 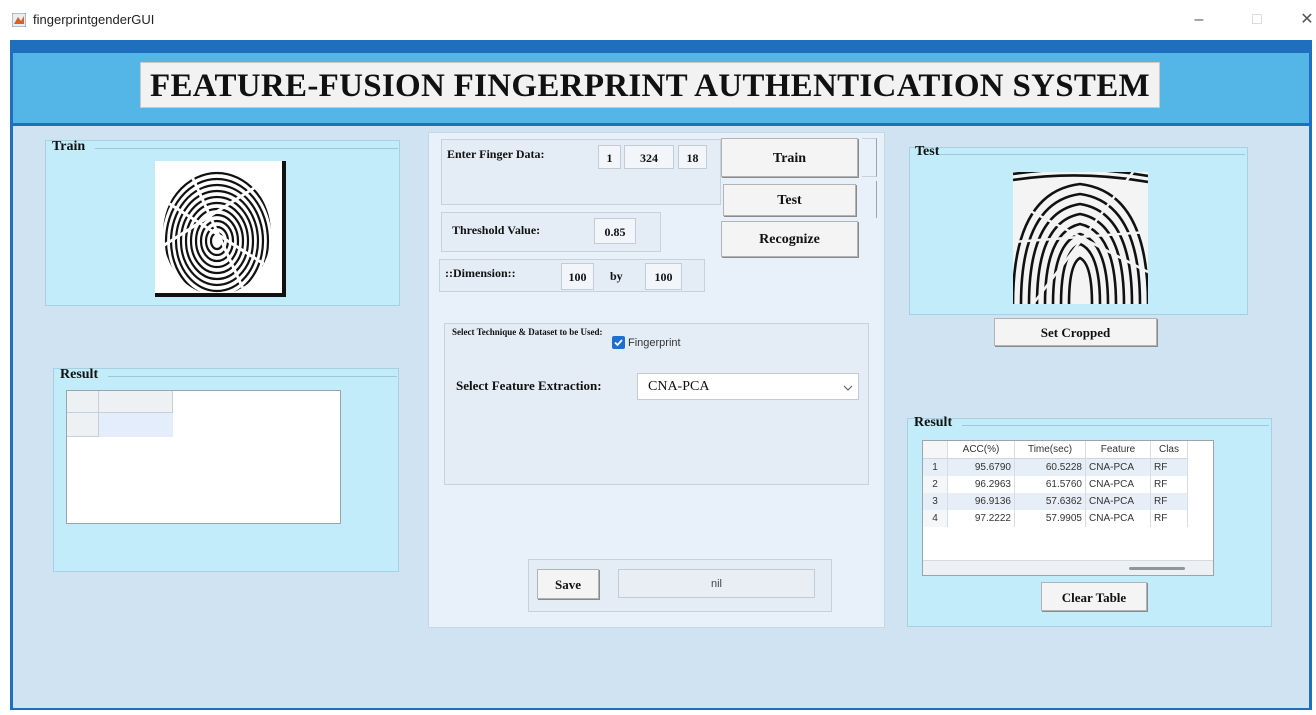 I want to click on table-row: 3 96.9136 57.6362 CNA-PCA RF, so click(x=1055, y=501).